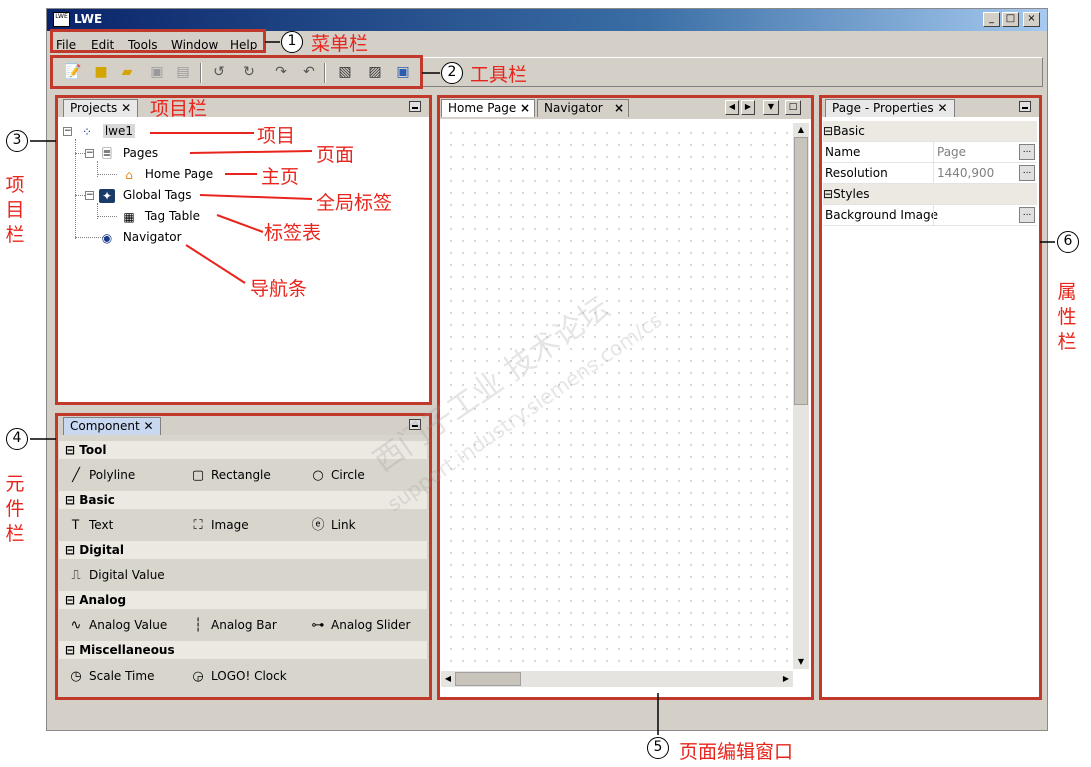  I want to click on annotation-global-tags: 全局标签, so click(354, 203).